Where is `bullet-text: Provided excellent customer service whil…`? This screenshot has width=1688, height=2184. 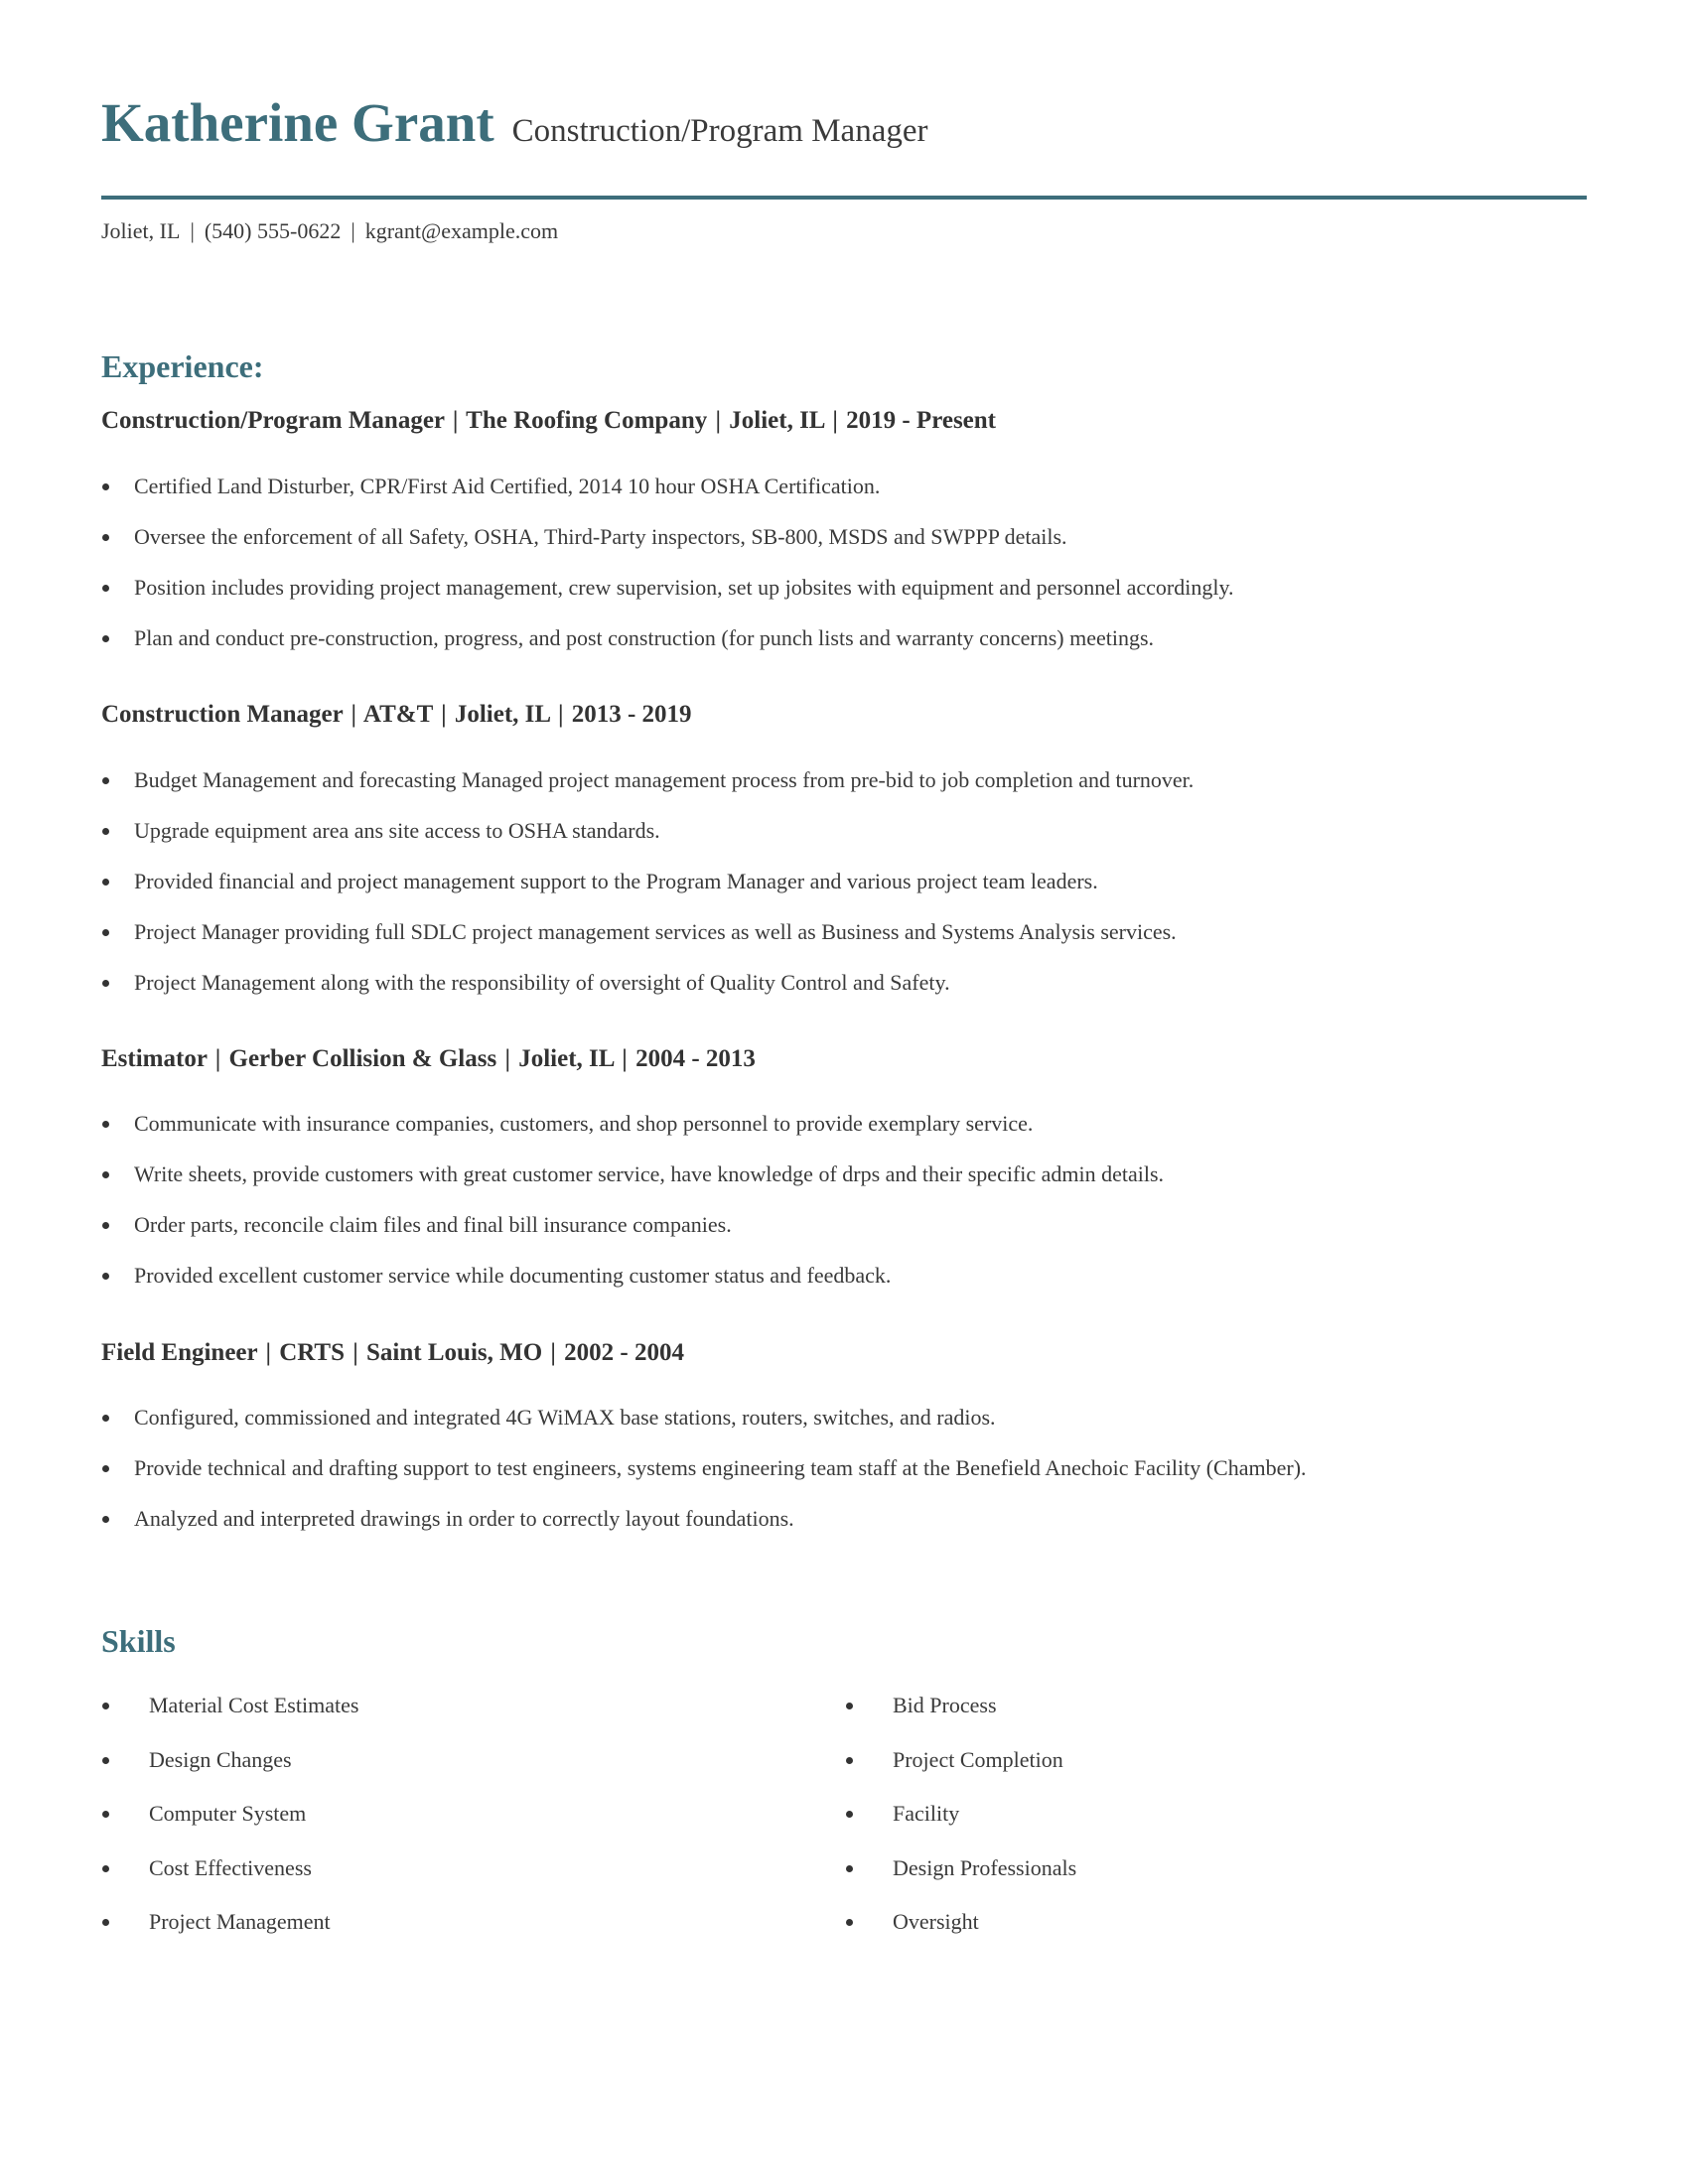 bullet-text: Provided excellent customer service whil… is located at coordinates (513, 1275).